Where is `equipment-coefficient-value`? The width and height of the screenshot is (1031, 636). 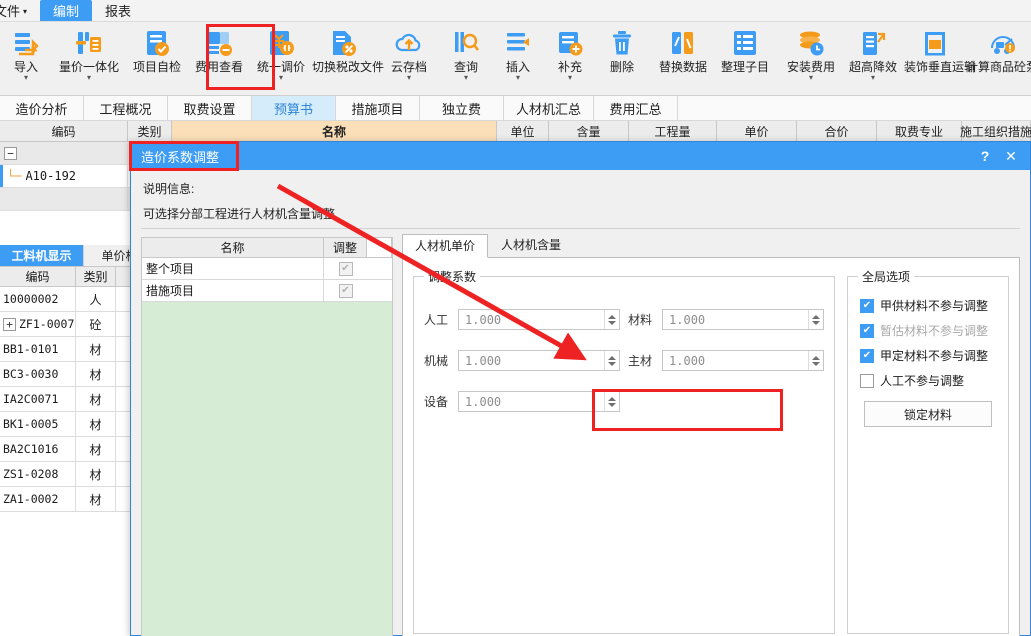
equipment-coefficient-value is located at coordinates (531, 401).